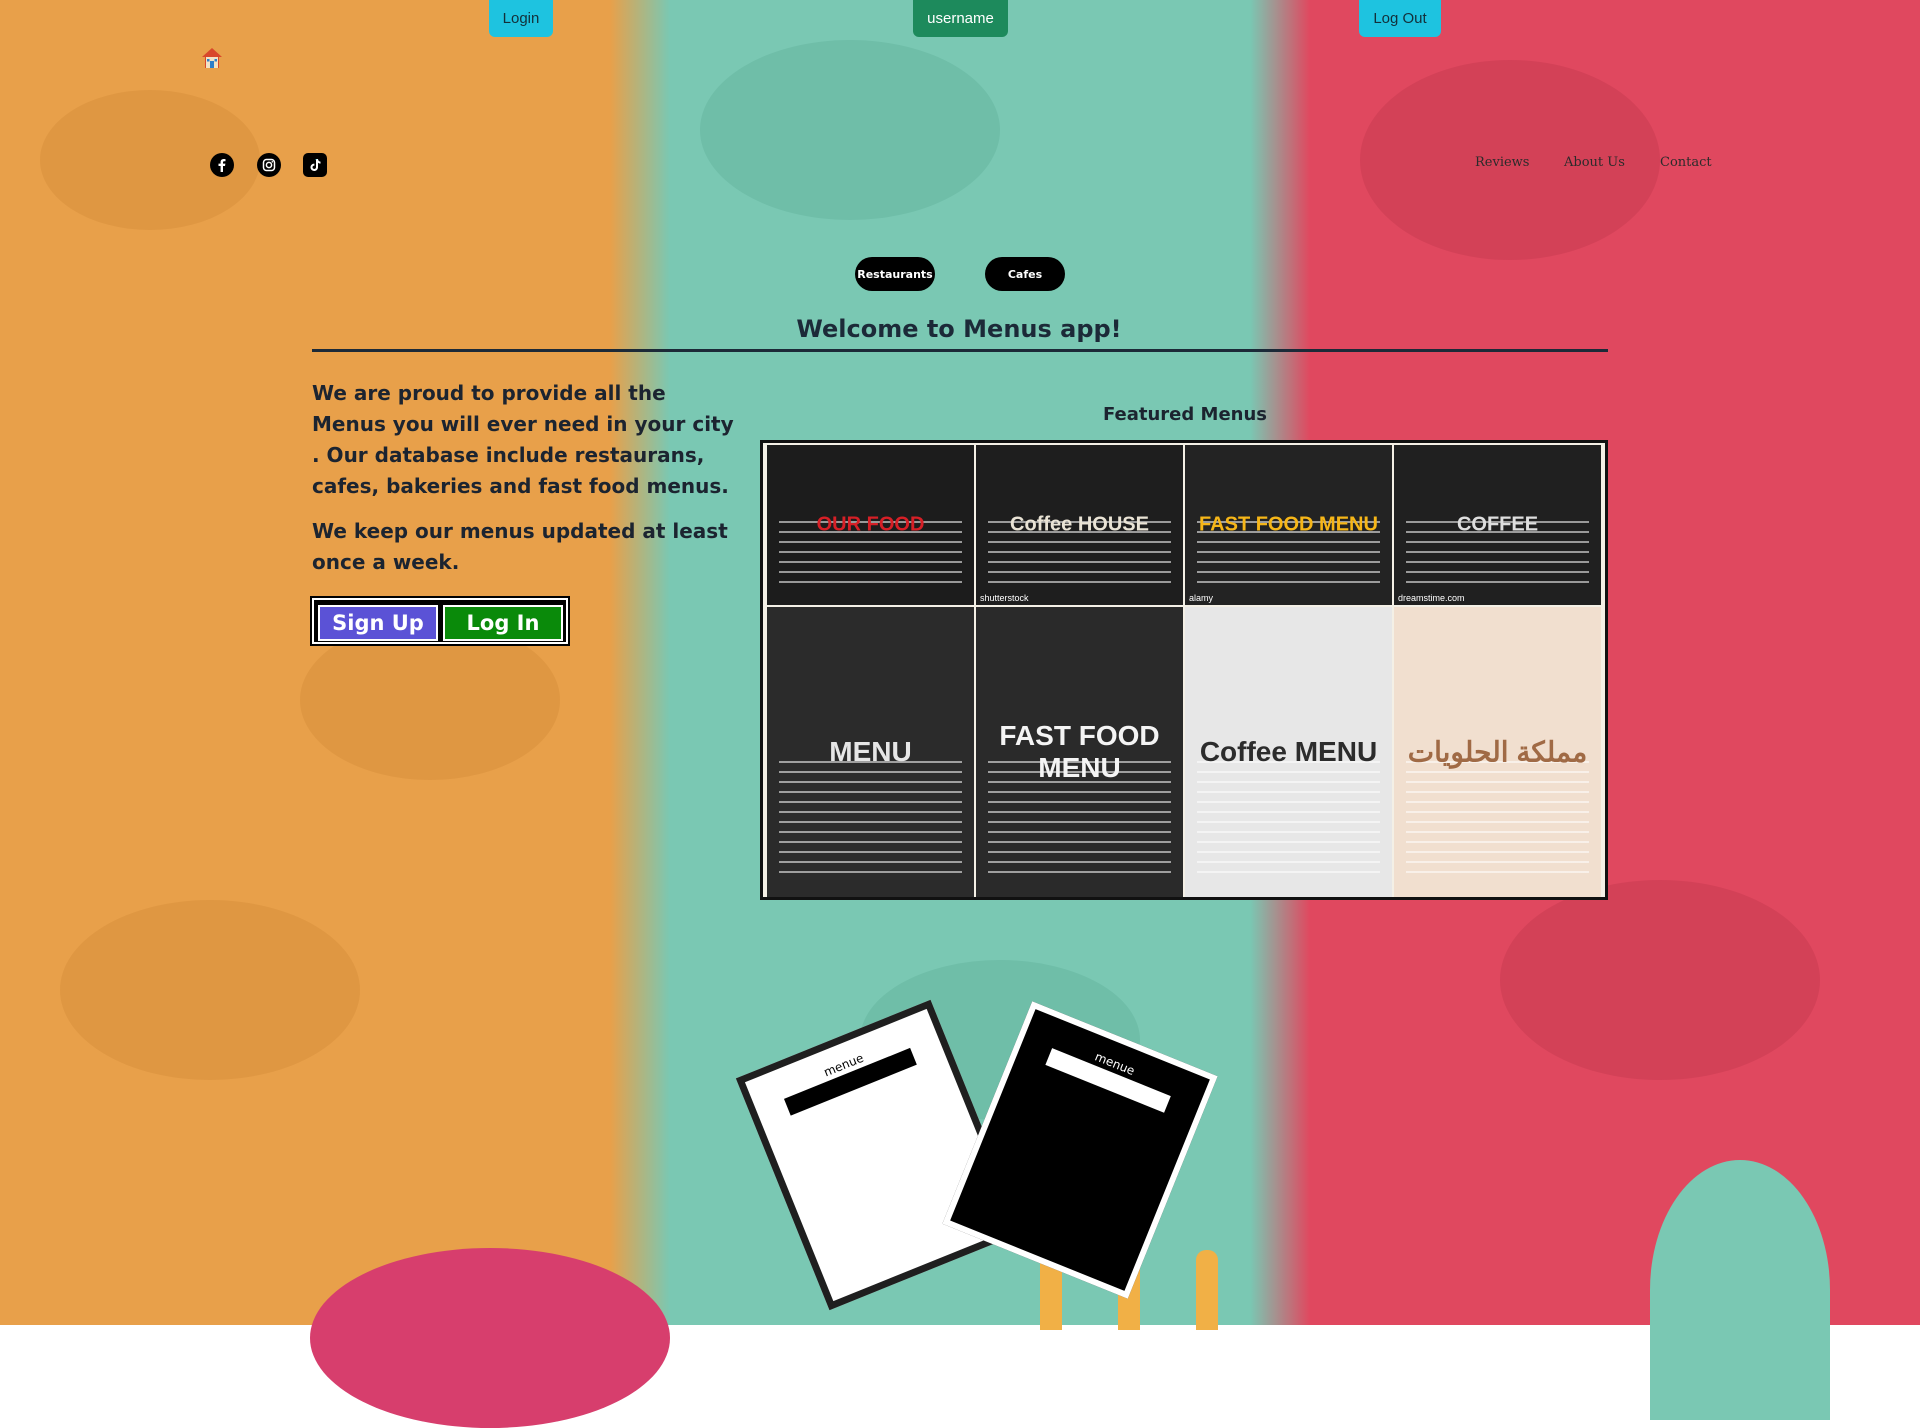 This screenshot has width=1920, height=1428. Describe the element at coordinates (1686, 162) in the screenshot. I see `nav-contact-link: Contact` at that location.